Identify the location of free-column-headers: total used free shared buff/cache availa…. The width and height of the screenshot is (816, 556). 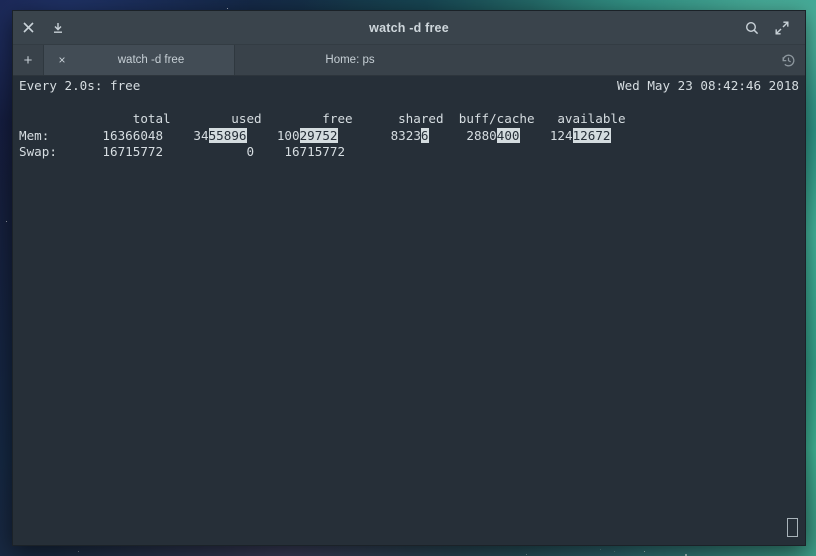
(322, 119).